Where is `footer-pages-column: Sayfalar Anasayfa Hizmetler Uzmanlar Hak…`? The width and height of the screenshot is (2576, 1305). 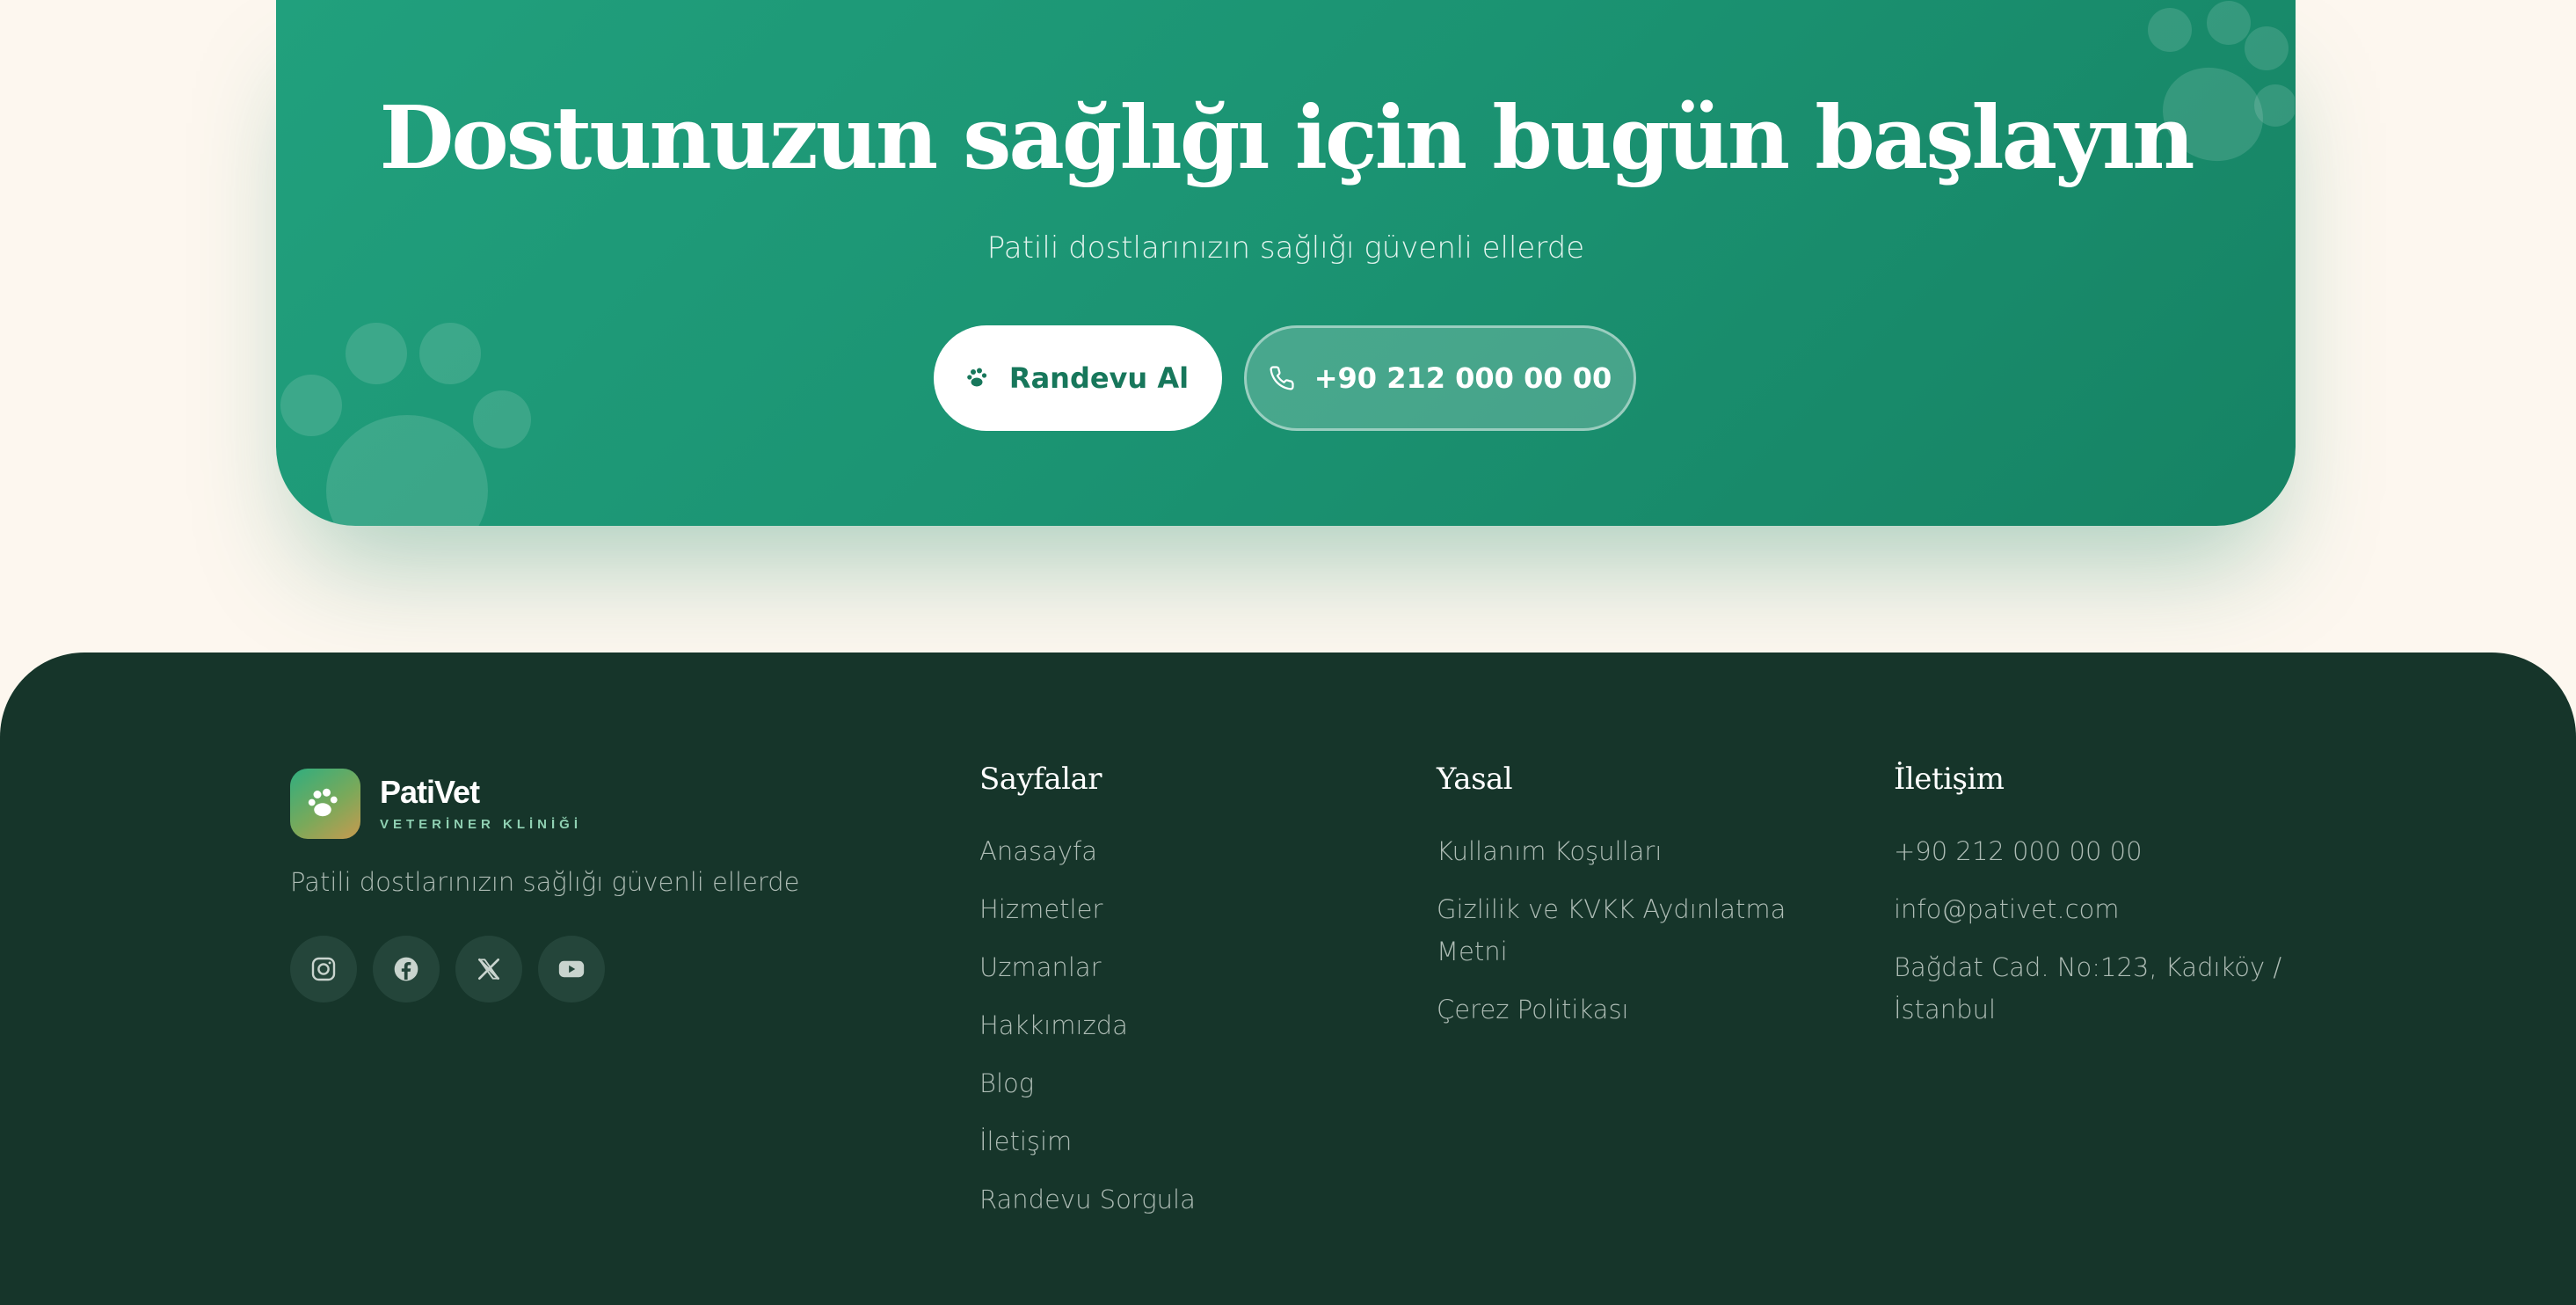
footer-pages-column: Sayfalar Anasayfa Hizmetler Uzmanlar Hak… is located at coordinates (1164, 999).